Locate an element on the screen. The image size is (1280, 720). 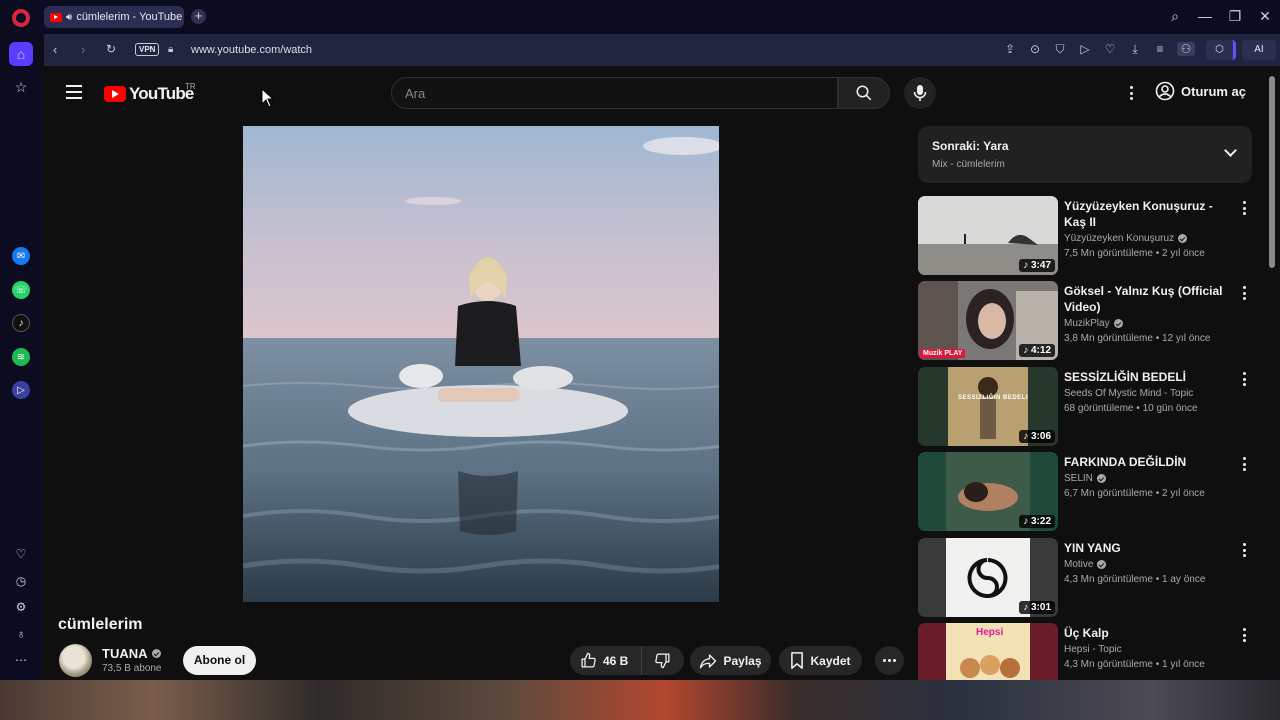
rec-views: 7,5 Mn görüntüleme is located at coordinates (1108, 253).